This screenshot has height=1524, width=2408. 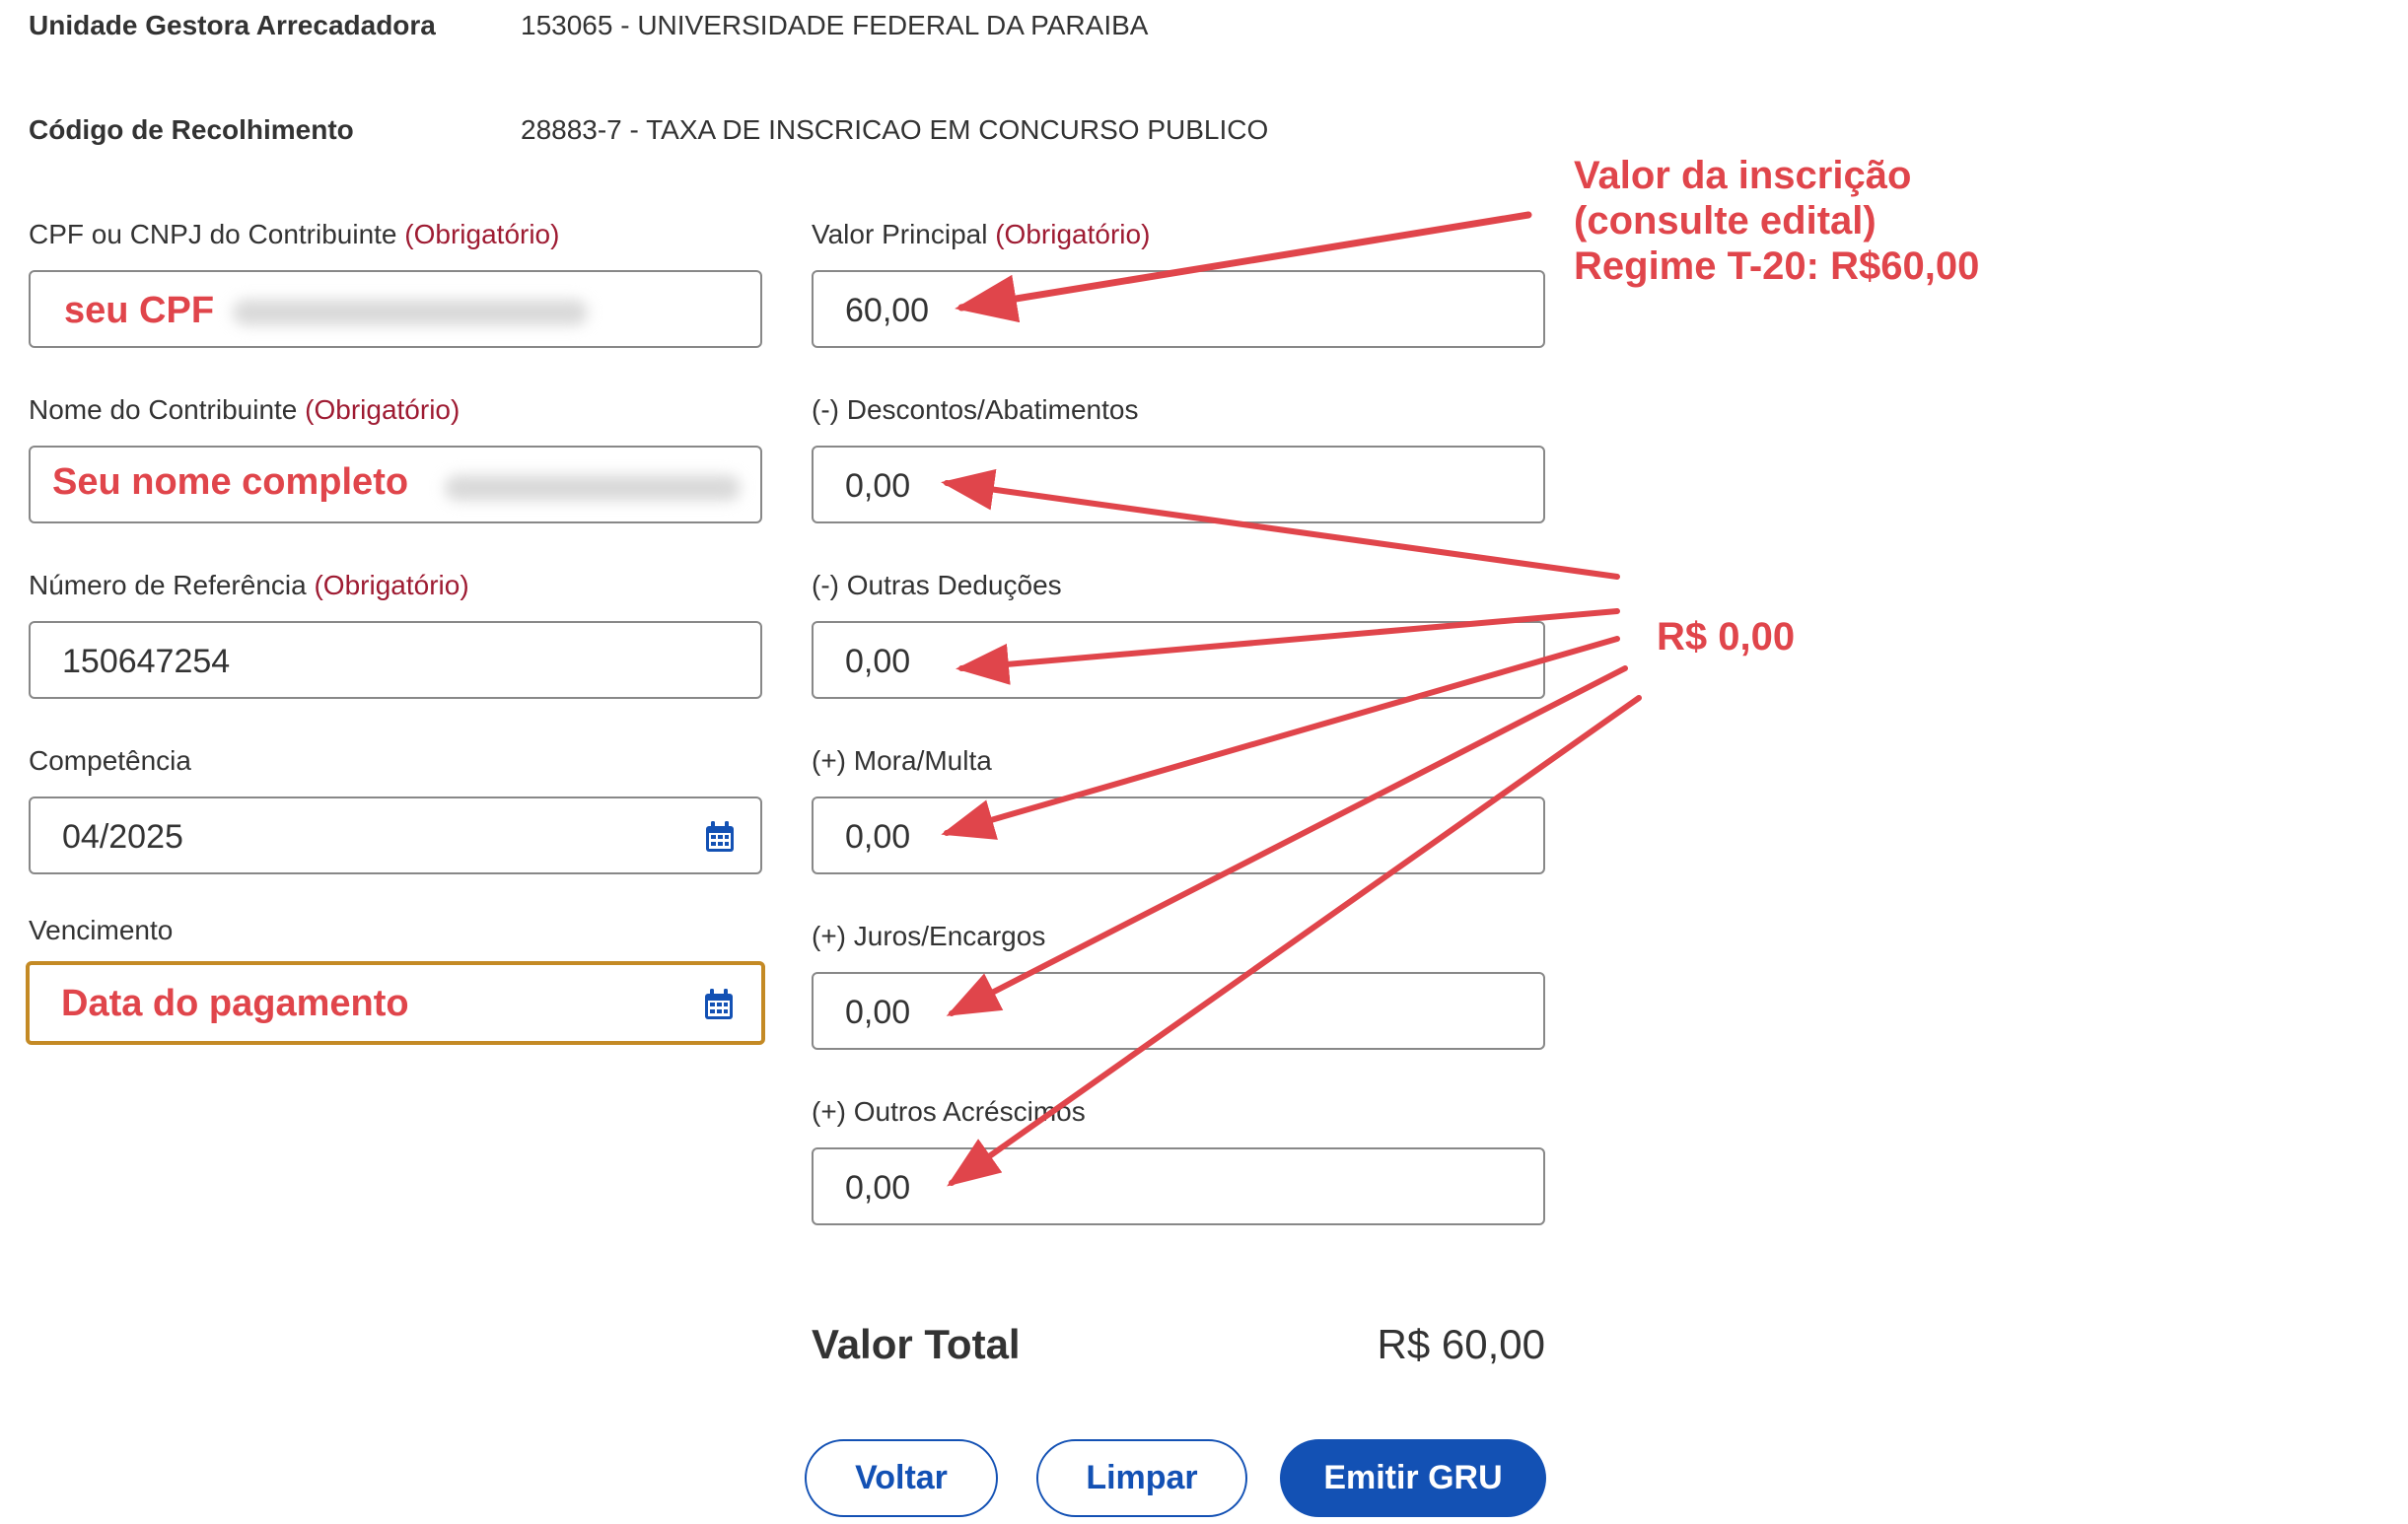 I want to click on ug-value: 153065 - UNIVERSIDADE FEDERAL DA PARAIBA, so click(x=835, y=25).